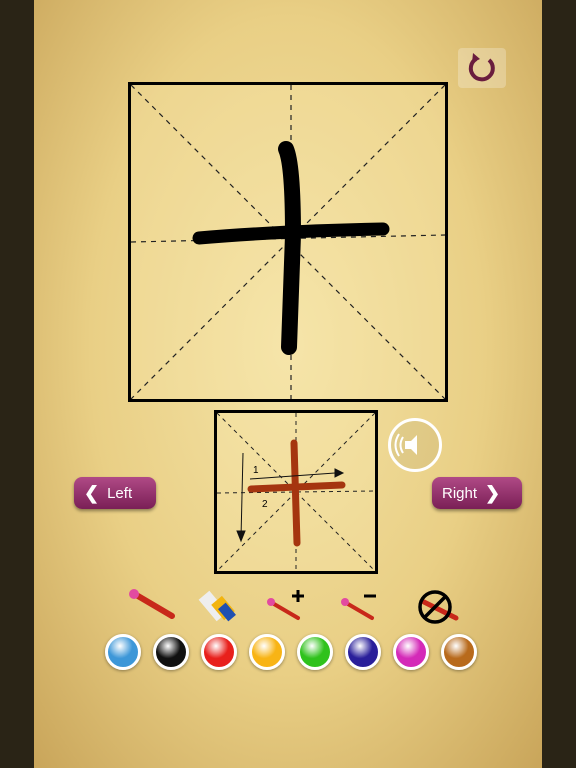  What do you see at coordinates (358, 607) in the screenshot?
I see `brush-minus-icon` at bounding box center [358, 607].